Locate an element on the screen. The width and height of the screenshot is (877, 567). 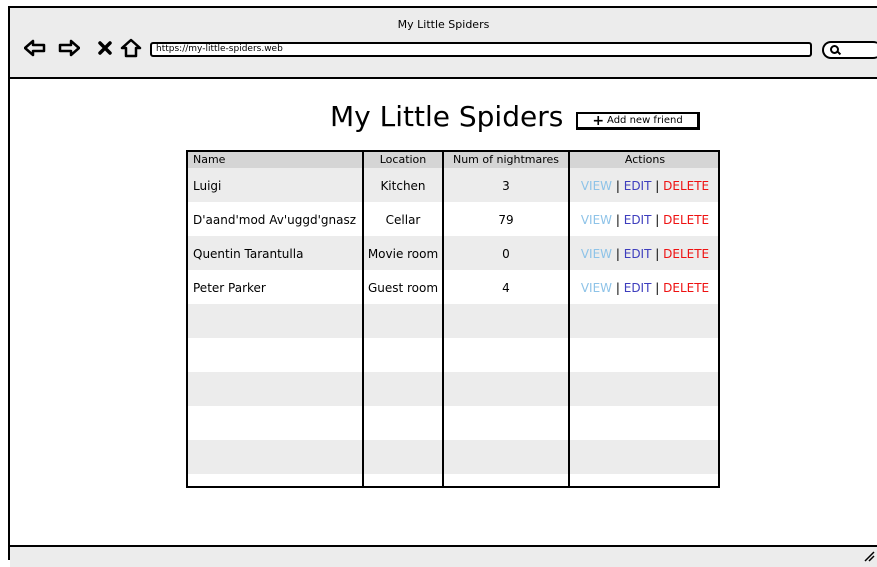
cell-nightmares: 4 is located at coordinates (506, 288).